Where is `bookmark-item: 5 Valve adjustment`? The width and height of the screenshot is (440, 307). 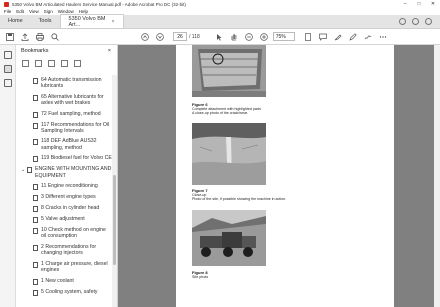 bookmark-item: 5 Valve adjustment is located at coordinates (64, 219).